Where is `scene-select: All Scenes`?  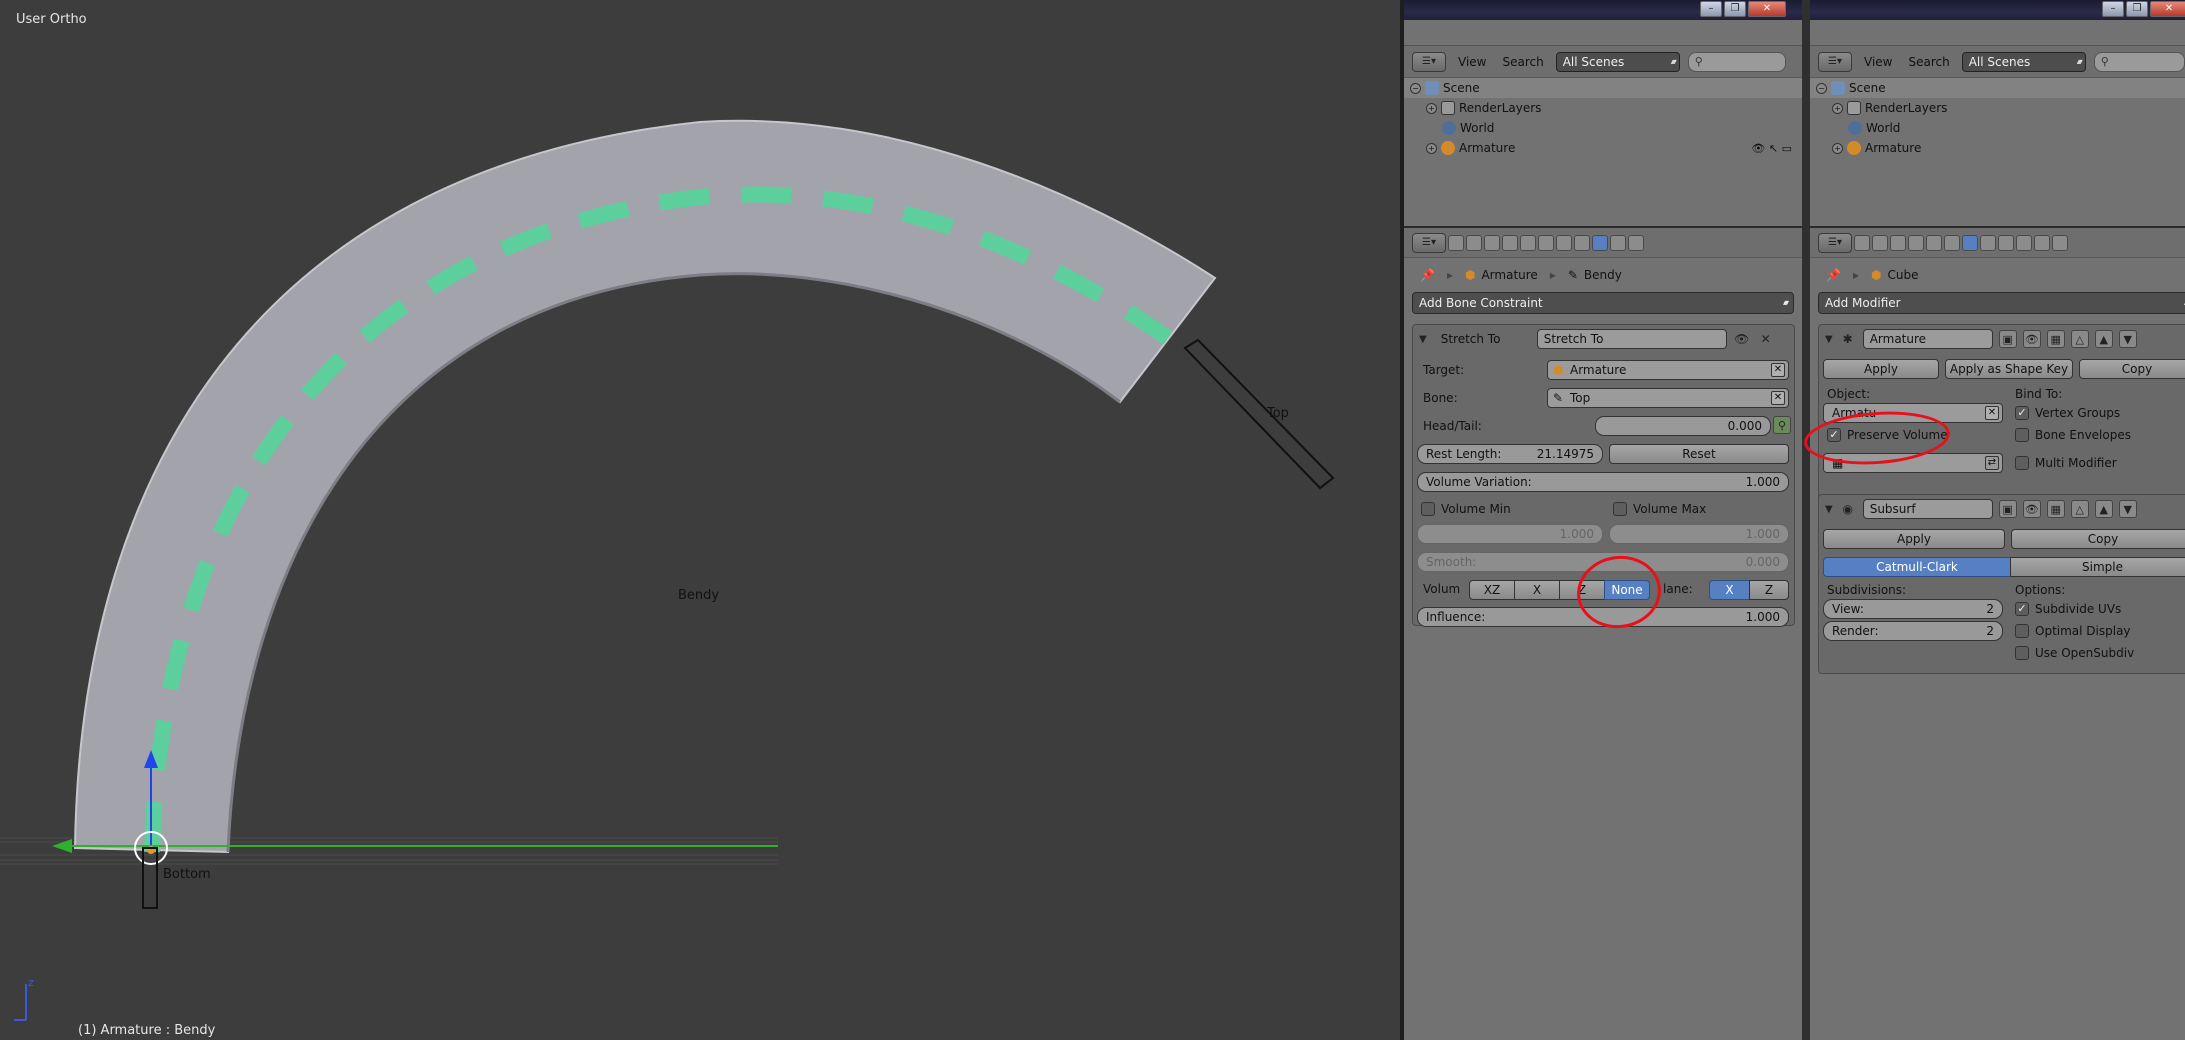
scene-select: All Scenes is located at coordinates (1617, 61).